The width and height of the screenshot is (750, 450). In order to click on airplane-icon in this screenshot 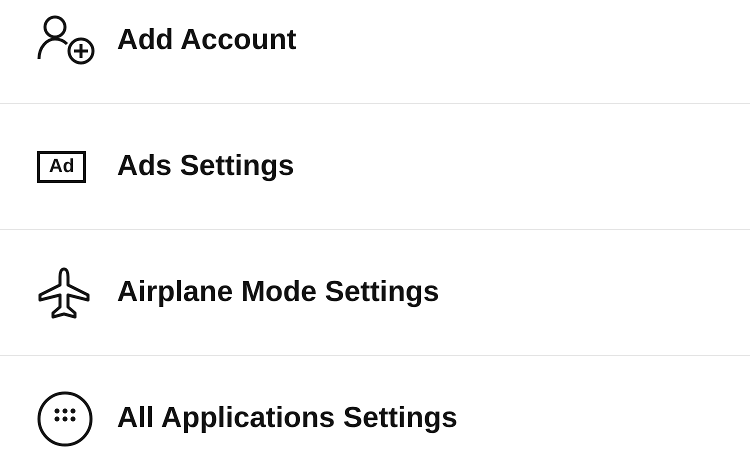, I will do `click(64, 293)`.